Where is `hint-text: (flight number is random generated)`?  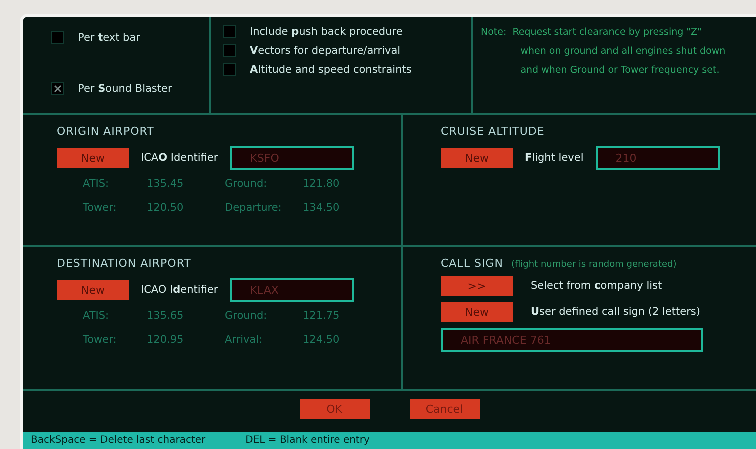
hint-text: (flight number is random generated) is located at coordinates (594, 265).